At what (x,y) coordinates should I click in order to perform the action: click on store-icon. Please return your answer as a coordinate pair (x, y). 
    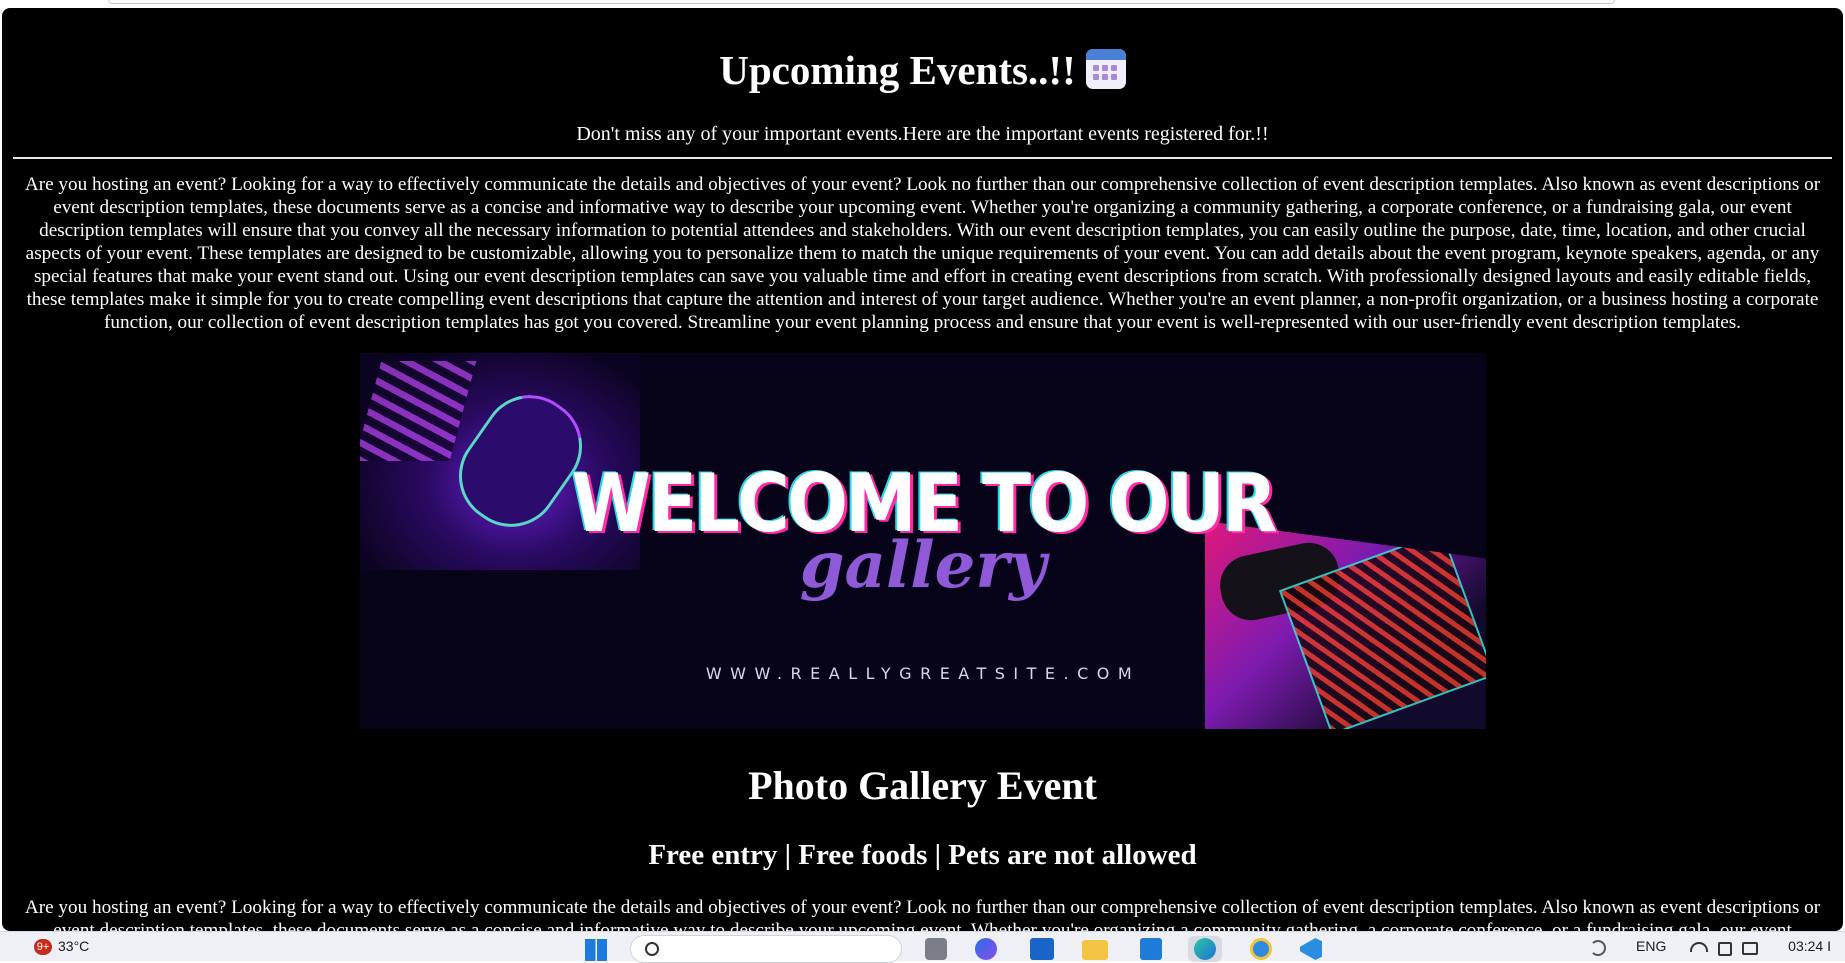
    Looking at the image, I should click on (1042, 949).